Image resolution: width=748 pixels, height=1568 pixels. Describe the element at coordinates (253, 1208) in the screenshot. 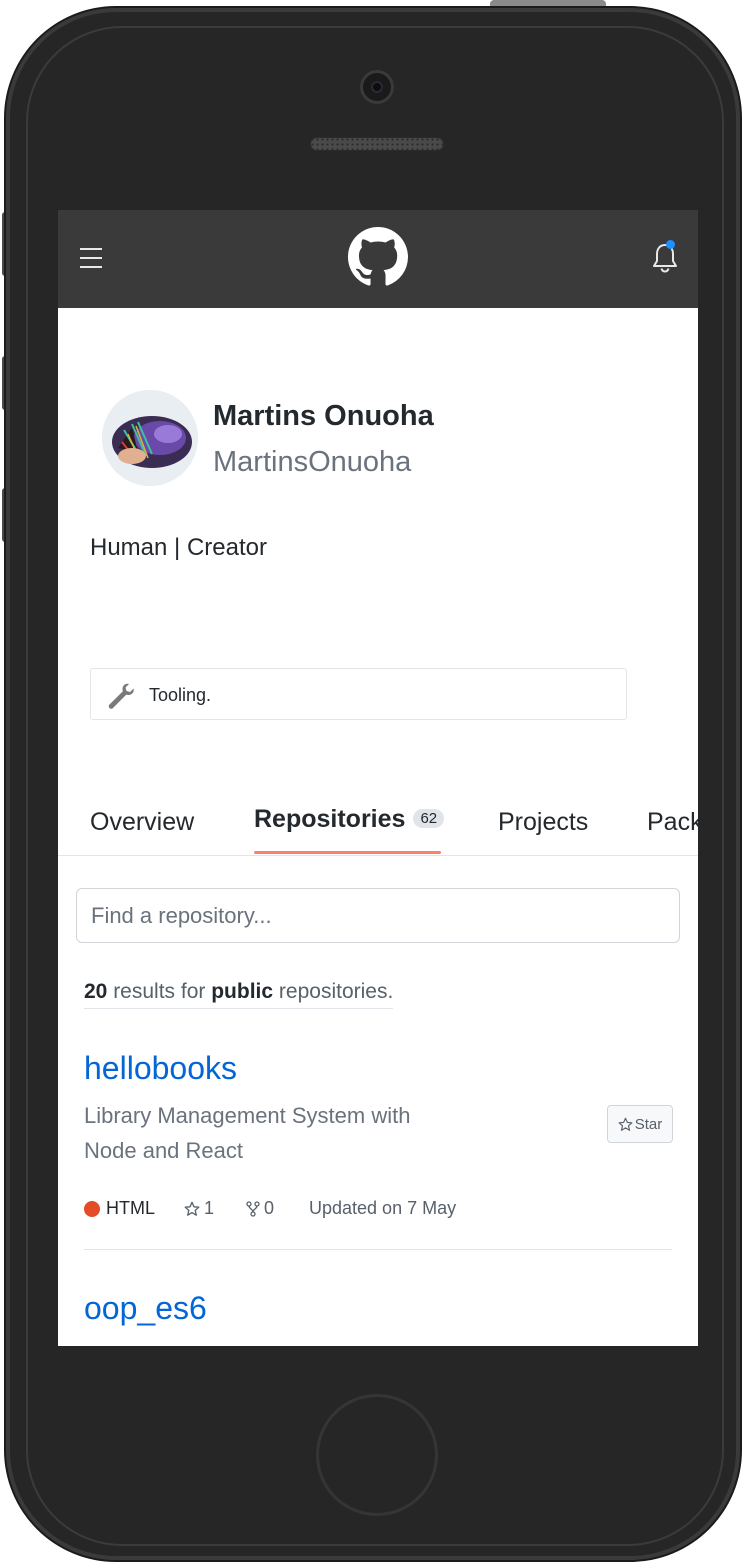

I see `fork-icon` at that location.